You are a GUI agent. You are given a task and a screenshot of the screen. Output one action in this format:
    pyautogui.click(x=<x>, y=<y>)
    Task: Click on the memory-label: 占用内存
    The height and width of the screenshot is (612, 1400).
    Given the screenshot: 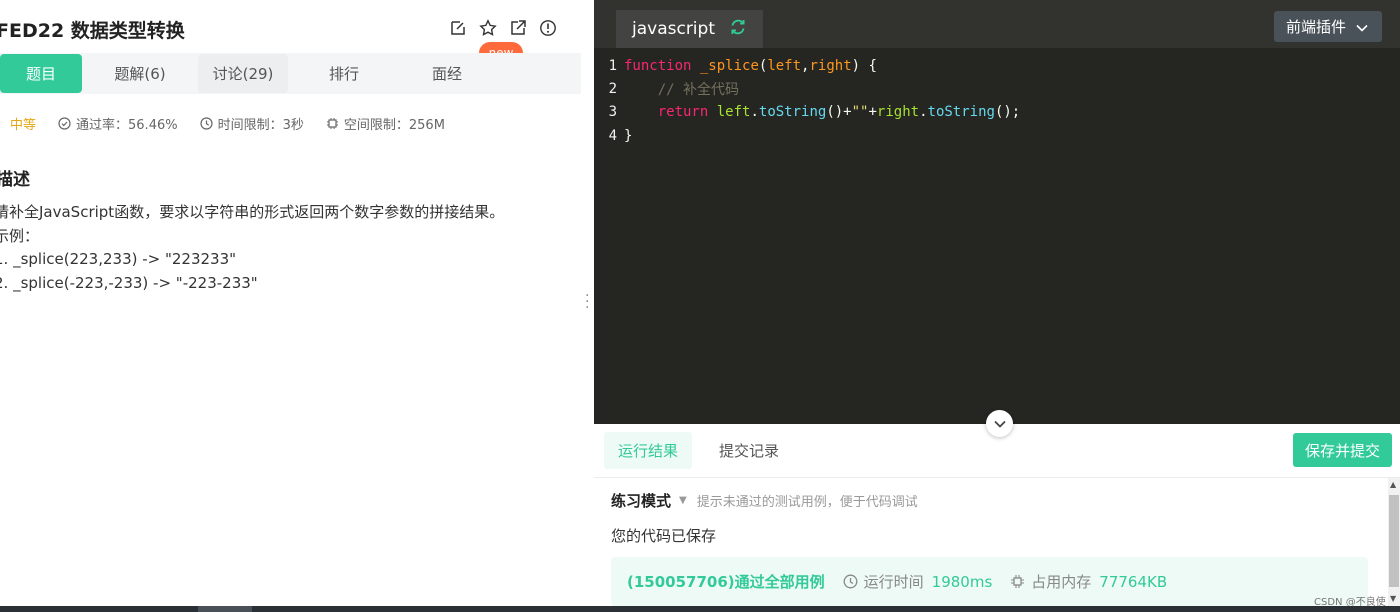 What is the action you would take?
    pyautogui.click(x=1061, y=582)
    